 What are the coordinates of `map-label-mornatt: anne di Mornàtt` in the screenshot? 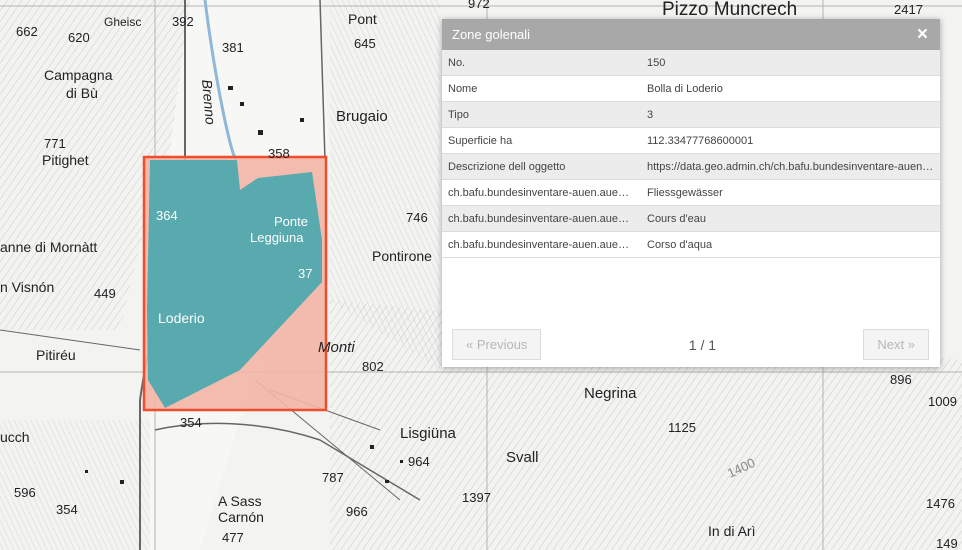 It's located at (48, 247).